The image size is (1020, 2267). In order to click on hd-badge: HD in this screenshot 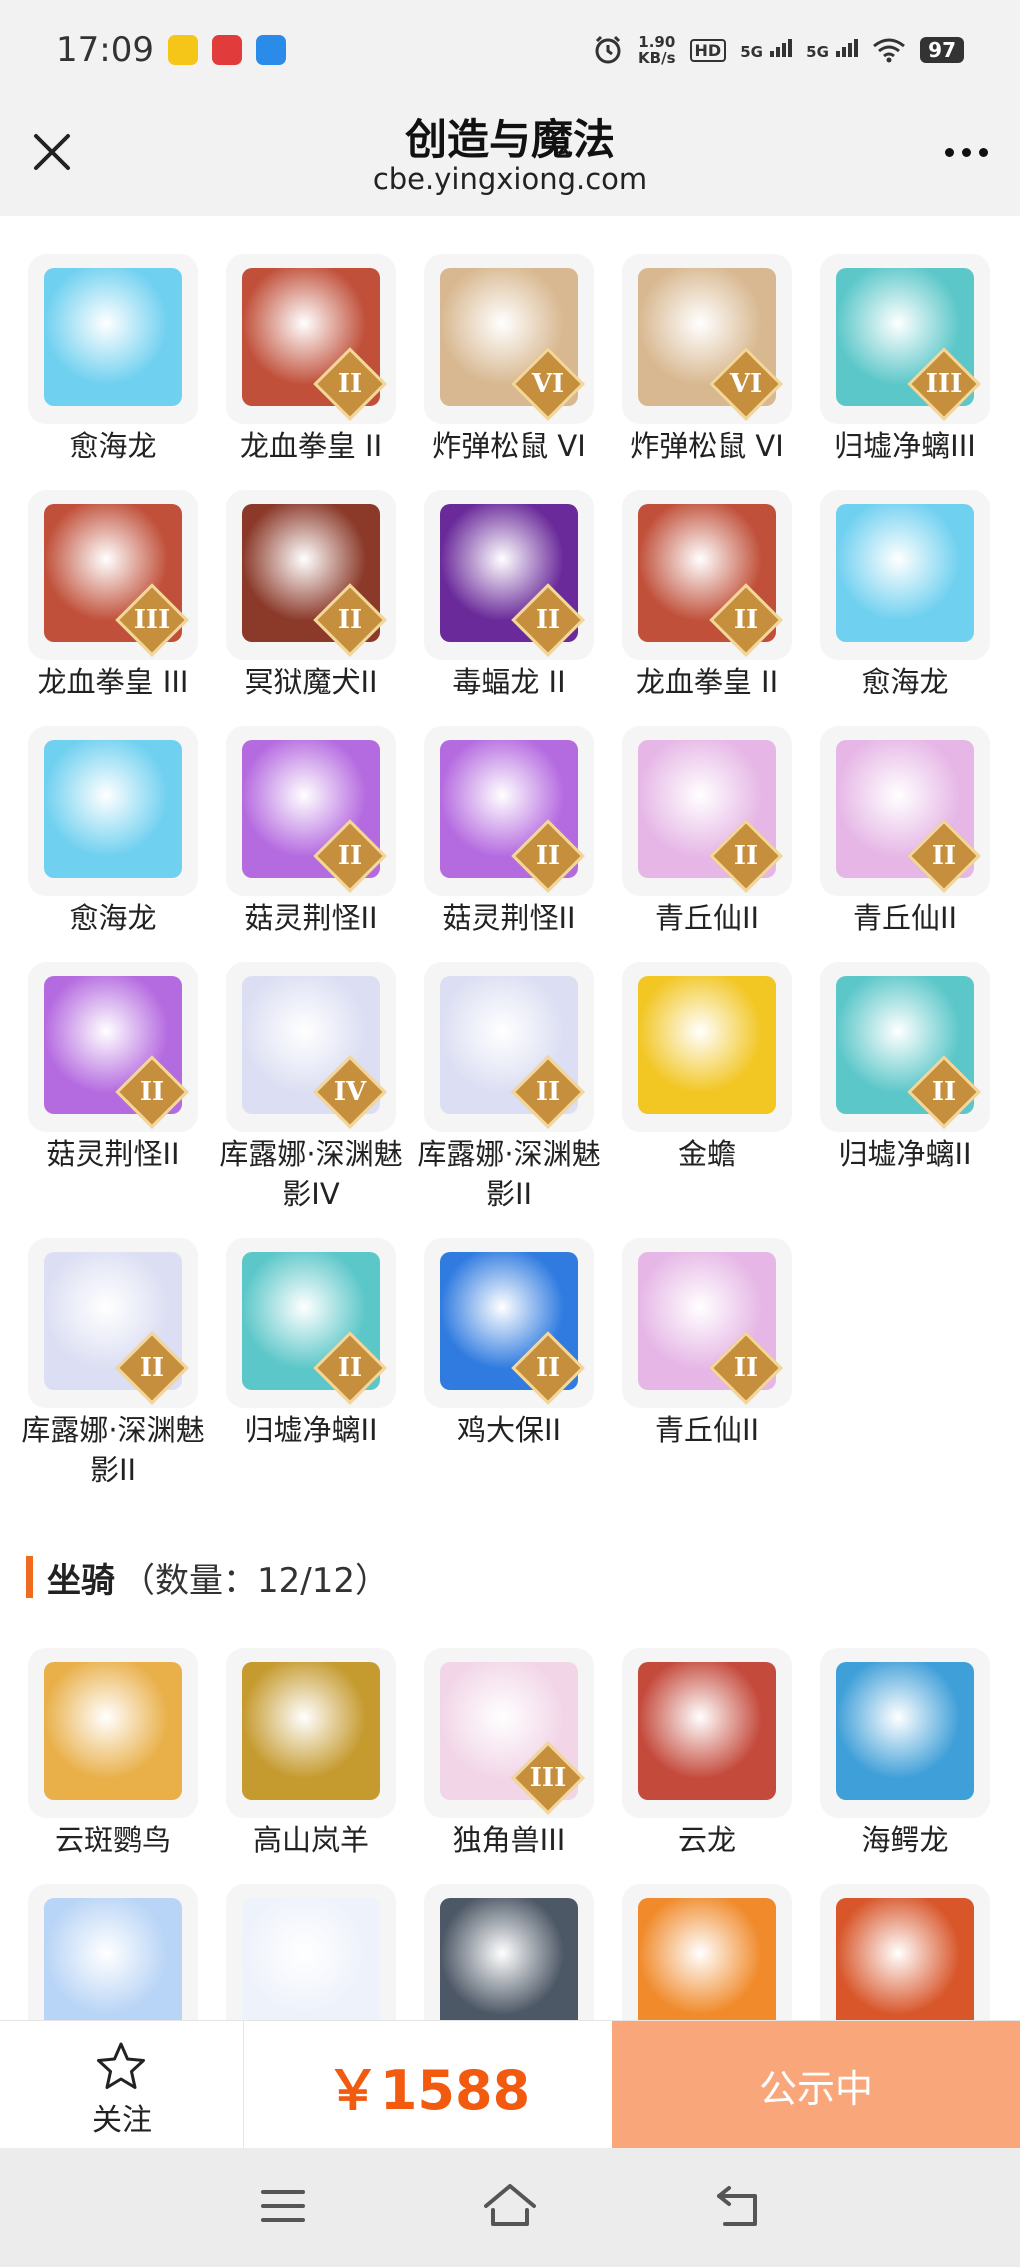, I will do `click(708, 50)`.